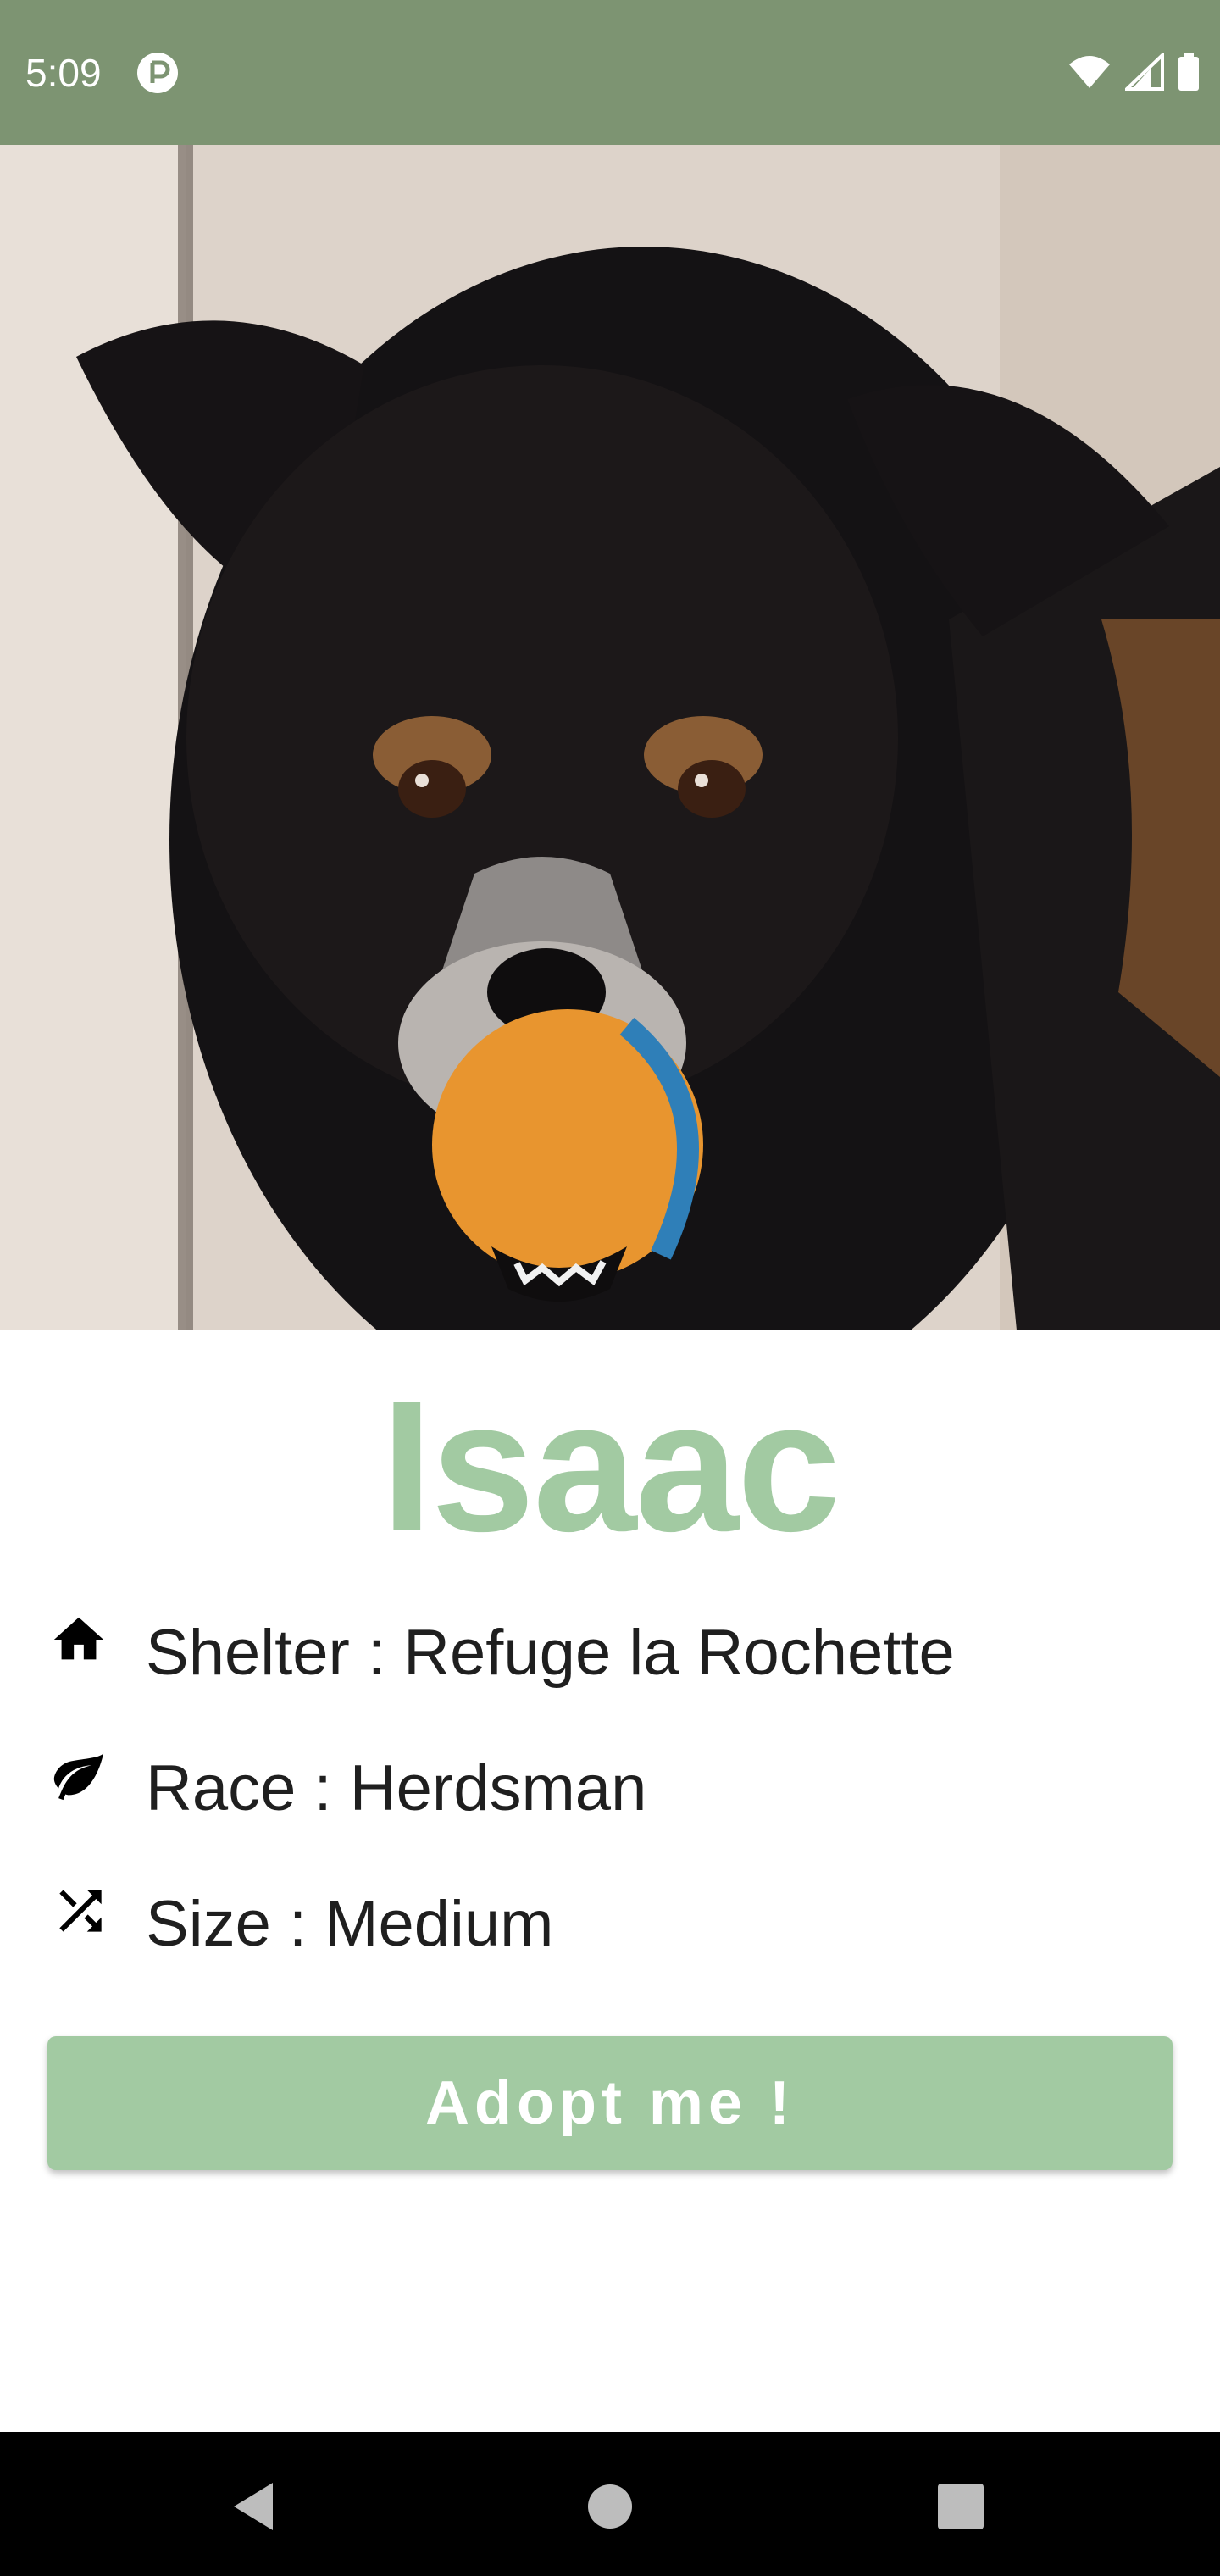 The width and height of the screenshot is (1220, 2576). I want to click on shuffle-icon, so click(81, 1911).